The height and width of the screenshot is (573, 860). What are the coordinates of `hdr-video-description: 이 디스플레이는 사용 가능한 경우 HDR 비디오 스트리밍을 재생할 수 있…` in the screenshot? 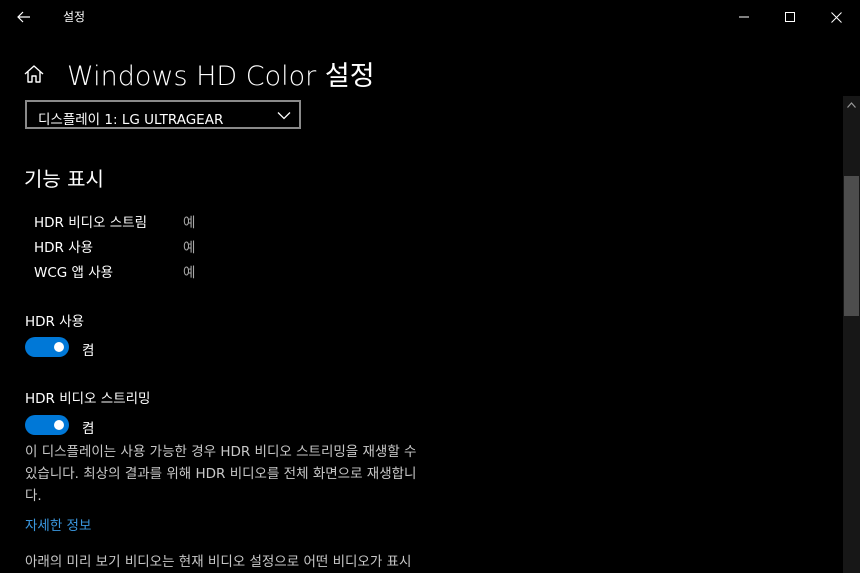 It's located at (247, 474).